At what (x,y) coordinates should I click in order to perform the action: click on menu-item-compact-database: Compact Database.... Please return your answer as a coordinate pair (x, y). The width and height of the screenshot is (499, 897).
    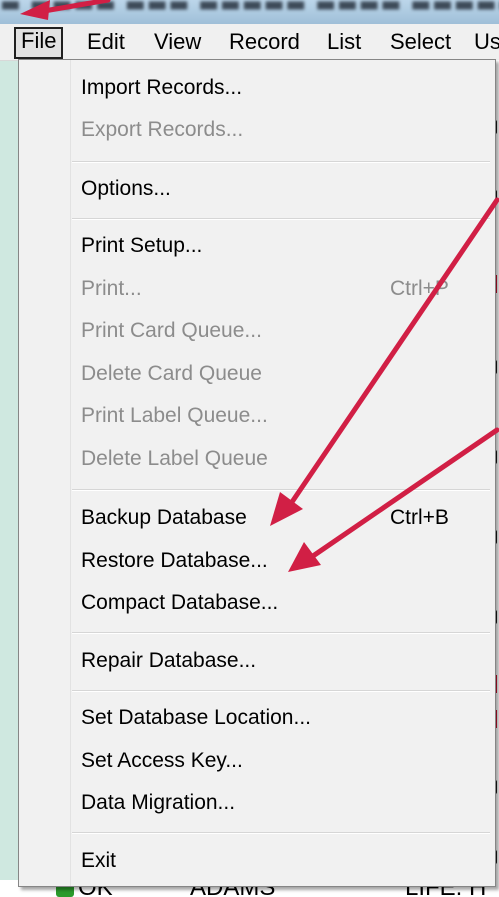
    Looking at the image, I should click on (179, 603).